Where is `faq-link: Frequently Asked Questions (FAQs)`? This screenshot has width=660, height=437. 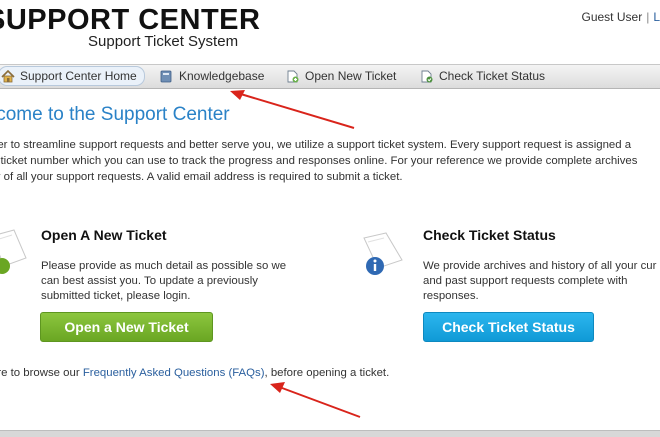 faq-link: Frequently Asked Questions (FAQs) is located at coordinates (174, 373).